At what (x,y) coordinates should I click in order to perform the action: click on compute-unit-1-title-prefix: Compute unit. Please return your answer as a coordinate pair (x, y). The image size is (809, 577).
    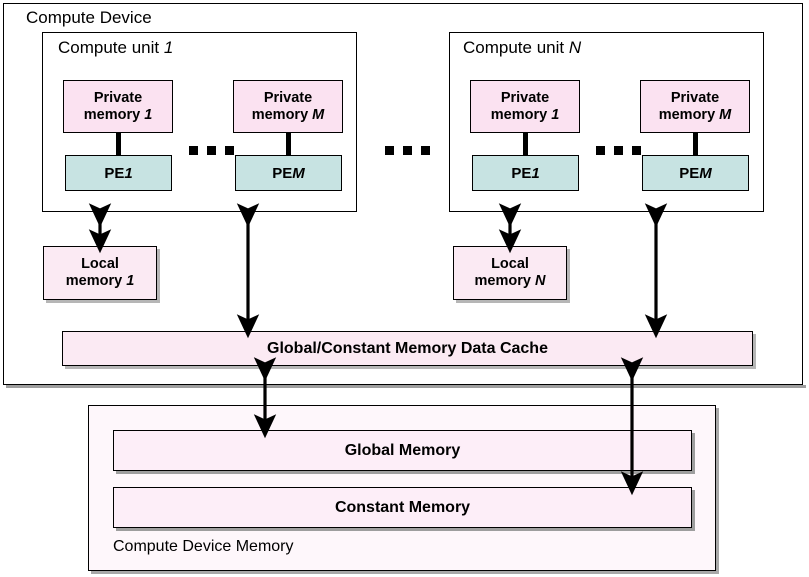
    Looking at the image, I should click on (111, 47).